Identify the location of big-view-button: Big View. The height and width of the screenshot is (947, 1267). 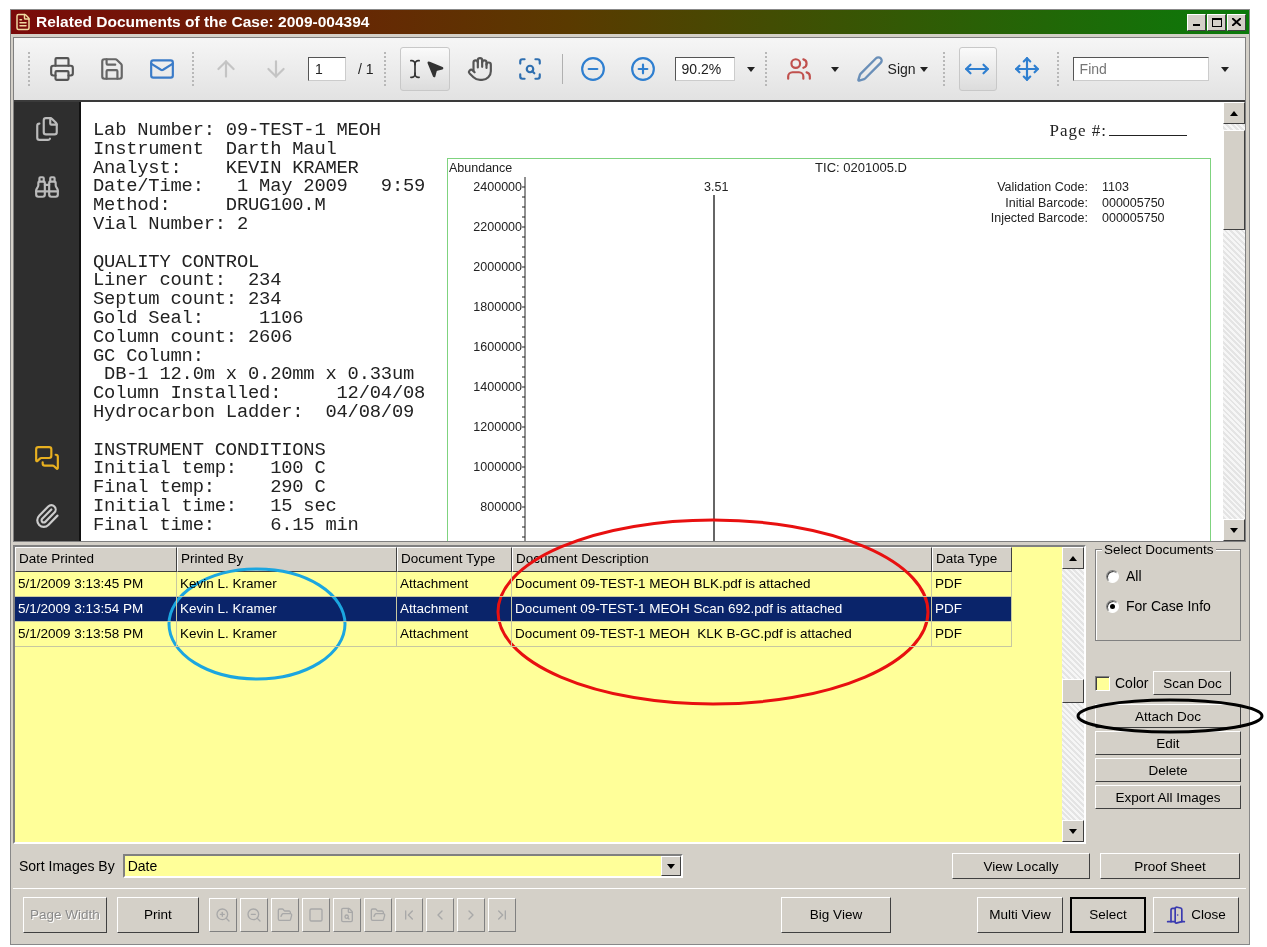
(836, 914).